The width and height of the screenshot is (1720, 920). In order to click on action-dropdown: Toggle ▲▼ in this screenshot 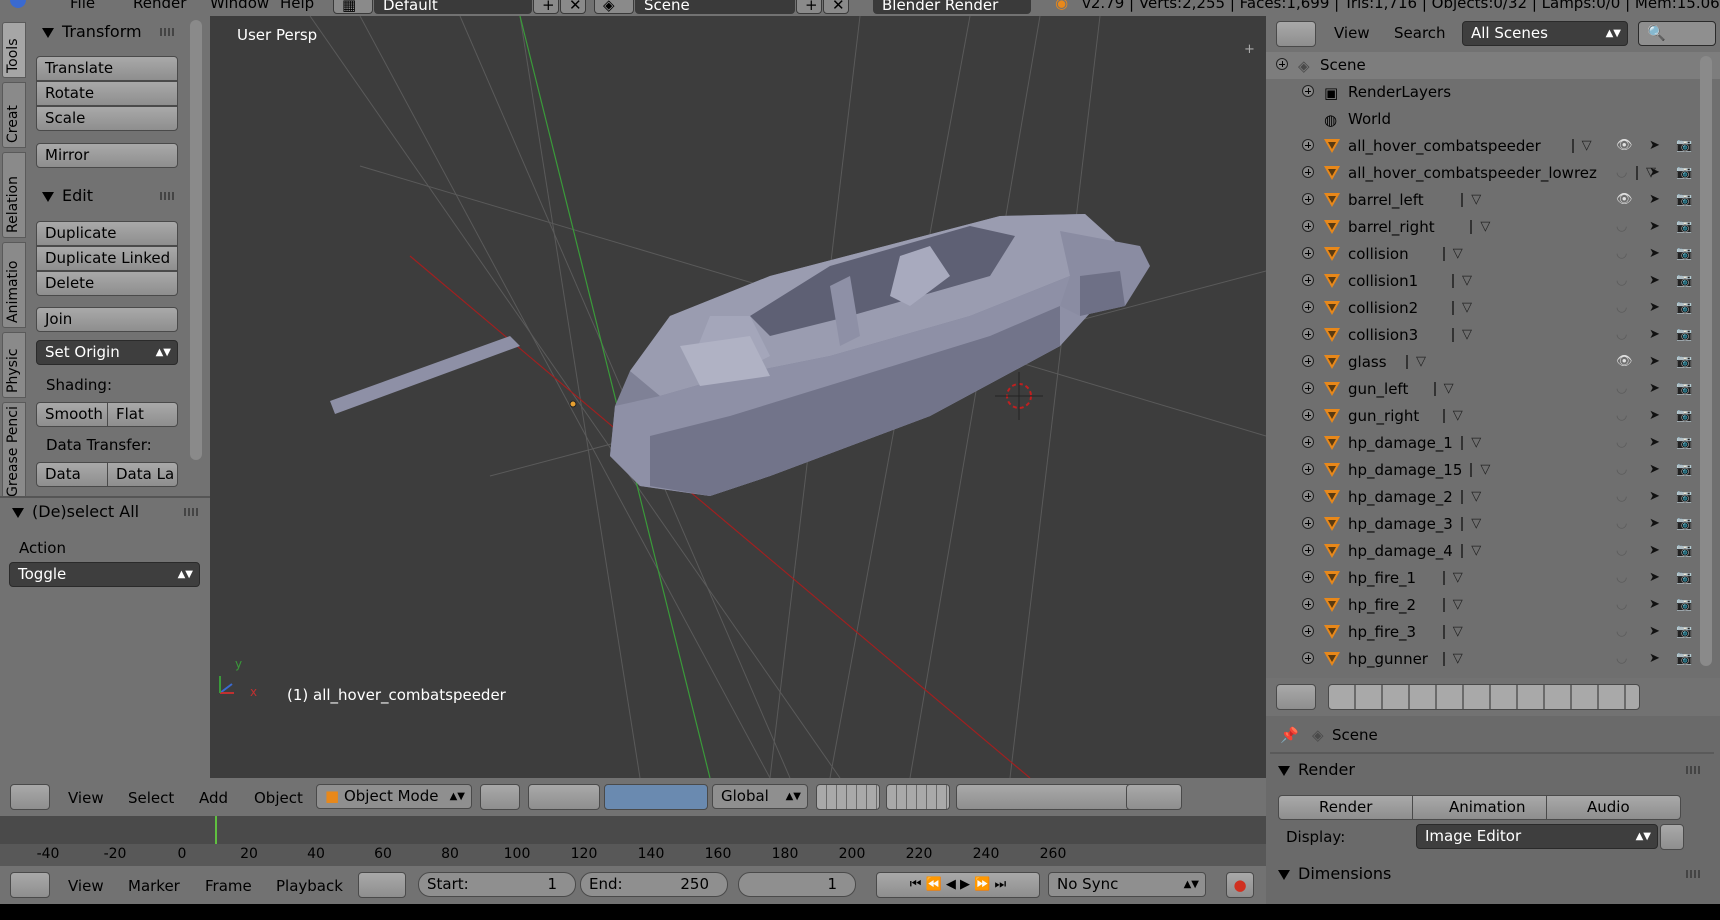, I will do `click(104, 574)`.